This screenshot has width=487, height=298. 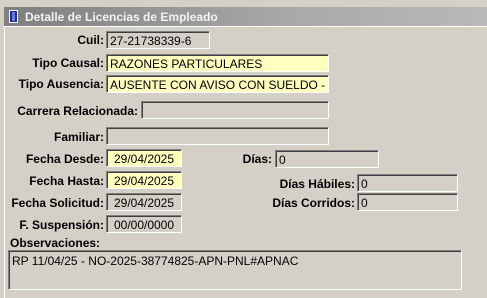 What do you see at coordinates (217, 84) in the screenshot?
I see `tipo-ausencia-field: AUSENTE CON AVISO CON SUELDO - A` at bounding box center [217, 84].